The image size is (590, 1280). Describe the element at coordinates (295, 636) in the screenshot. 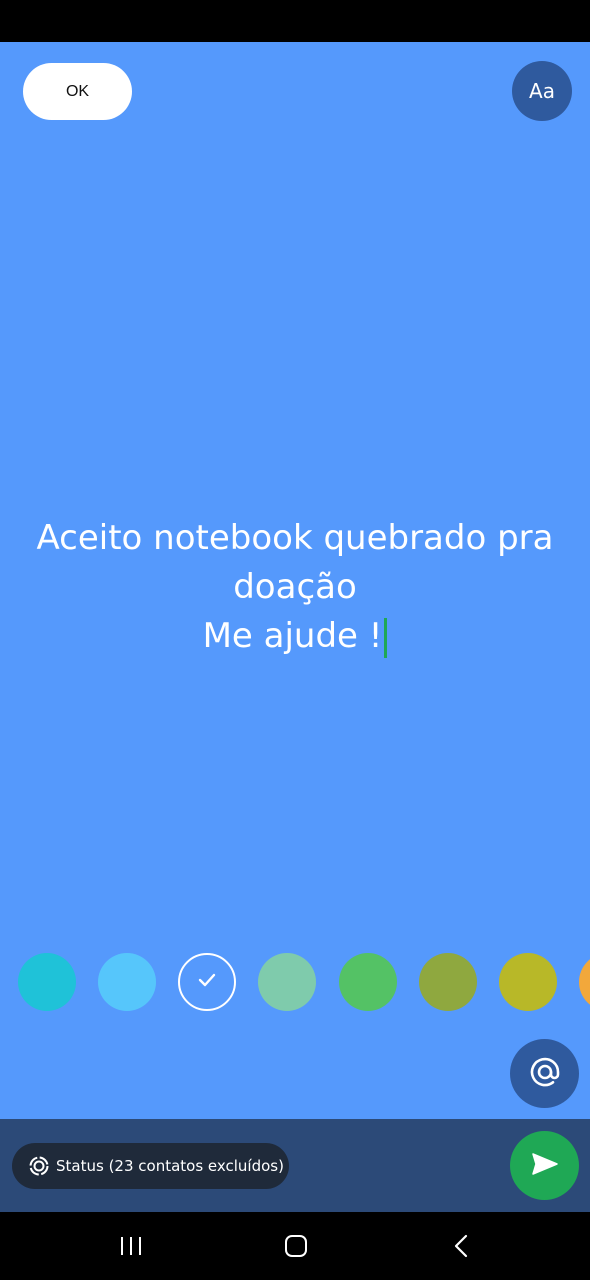

I see `status-text-line-3: Me ajude !` at that location.